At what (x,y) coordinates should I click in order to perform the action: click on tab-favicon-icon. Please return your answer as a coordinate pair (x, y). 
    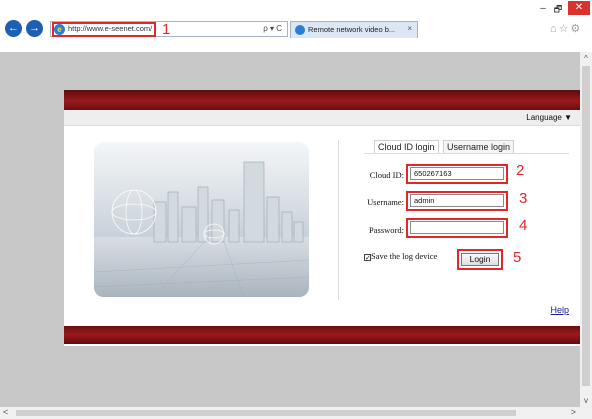
    Looking at the image, I should click on (300, 30).